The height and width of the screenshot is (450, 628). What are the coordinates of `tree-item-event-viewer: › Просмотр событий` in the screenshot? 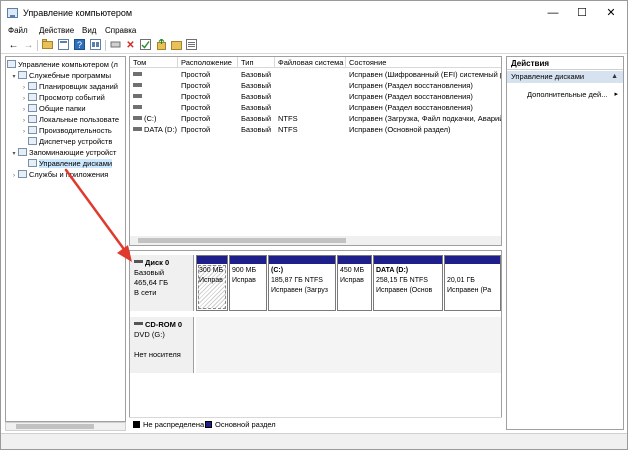 It's located at (62, 97).